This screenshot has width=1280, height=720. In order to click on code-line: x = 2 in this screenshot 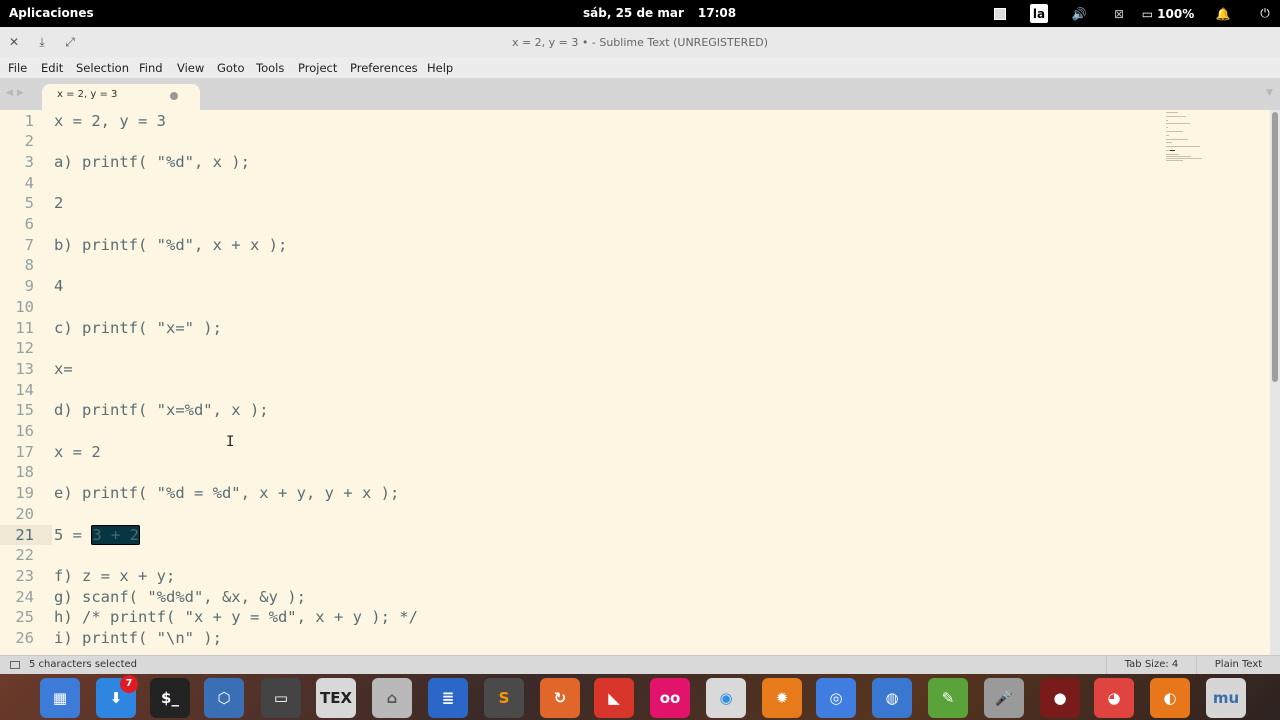, I will do `click(77, 452)`.